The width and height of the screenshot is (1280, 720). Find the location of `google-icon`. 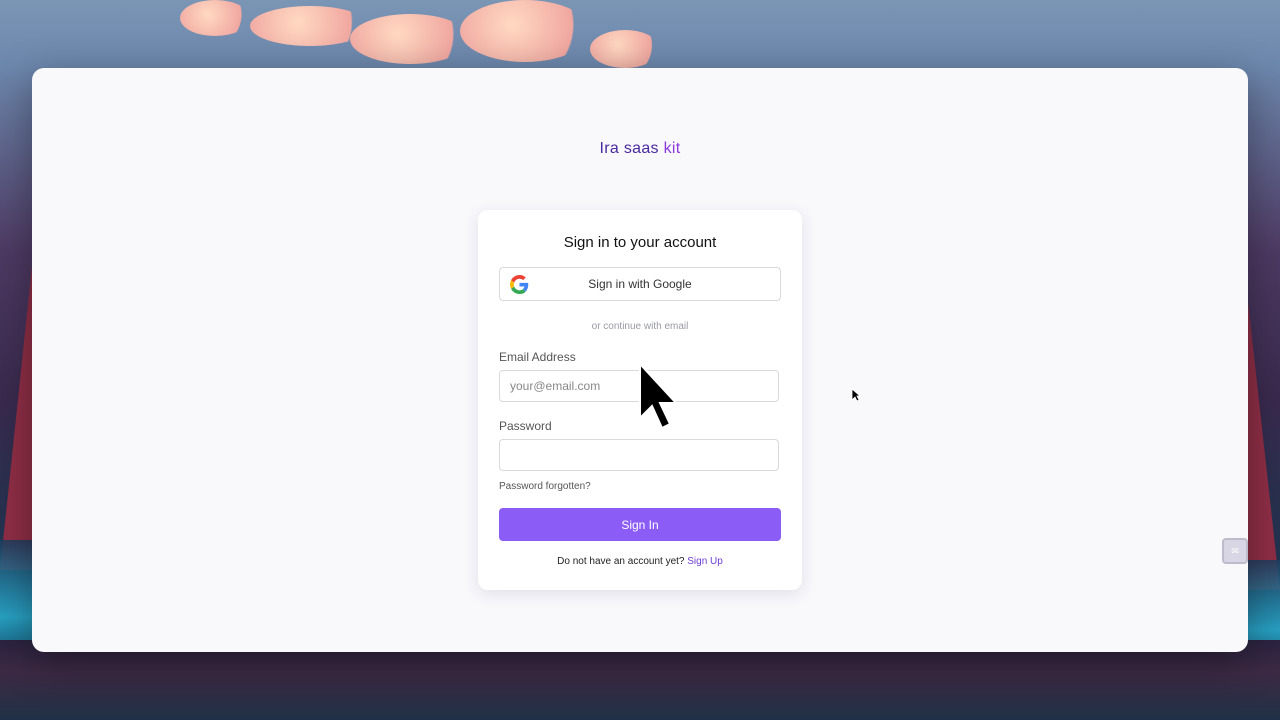

google-icon is located at coordinates (519, 284).